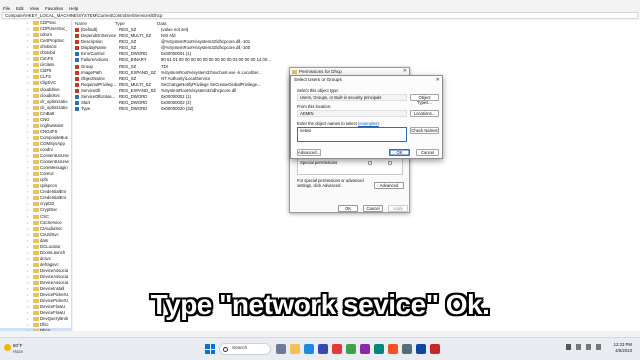 Image resolution: width=640 pixels, height=360 pixels. What do you see at coordinates (47, 174) in the screenshot?
I see `tree-item-label: CoreUI` at bounding box center [47, 174].